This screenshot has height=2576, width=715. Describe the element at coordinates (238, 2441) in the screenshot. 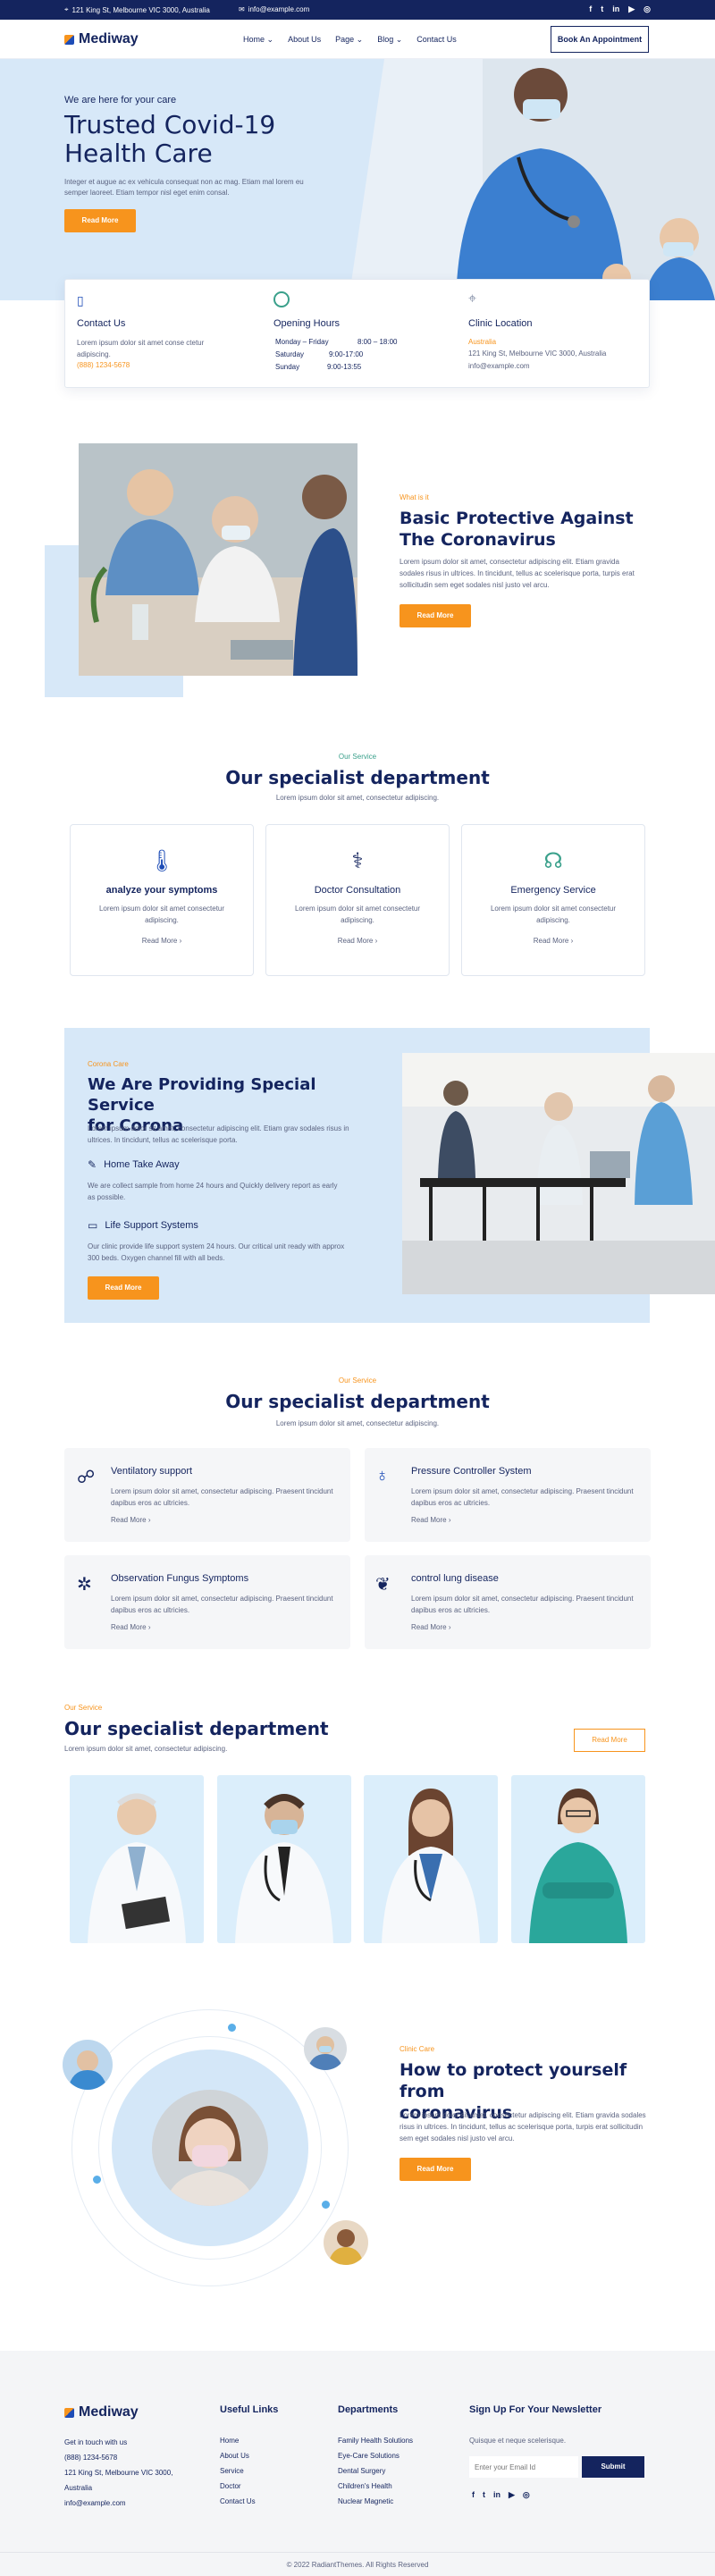

I see `footer-link-home: Home` at that location.